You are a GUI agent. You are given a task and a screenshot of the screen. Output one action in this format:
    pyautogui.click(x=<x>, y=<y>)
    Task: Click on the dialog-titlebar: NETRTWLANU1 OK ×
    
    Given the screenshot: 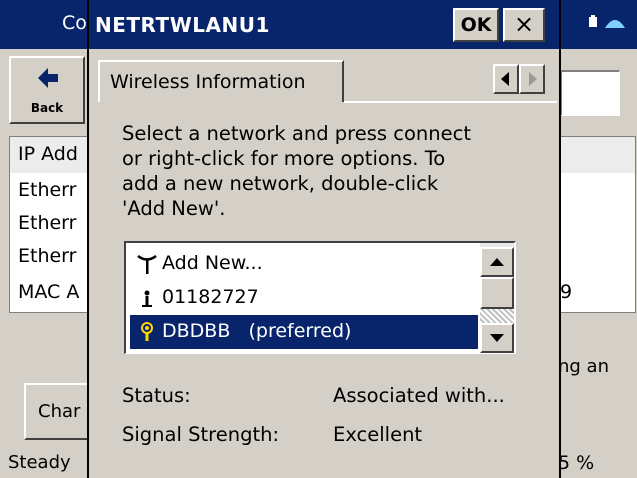 What is the action you would take?
    pyautogui.click(x=324, y=24)
    